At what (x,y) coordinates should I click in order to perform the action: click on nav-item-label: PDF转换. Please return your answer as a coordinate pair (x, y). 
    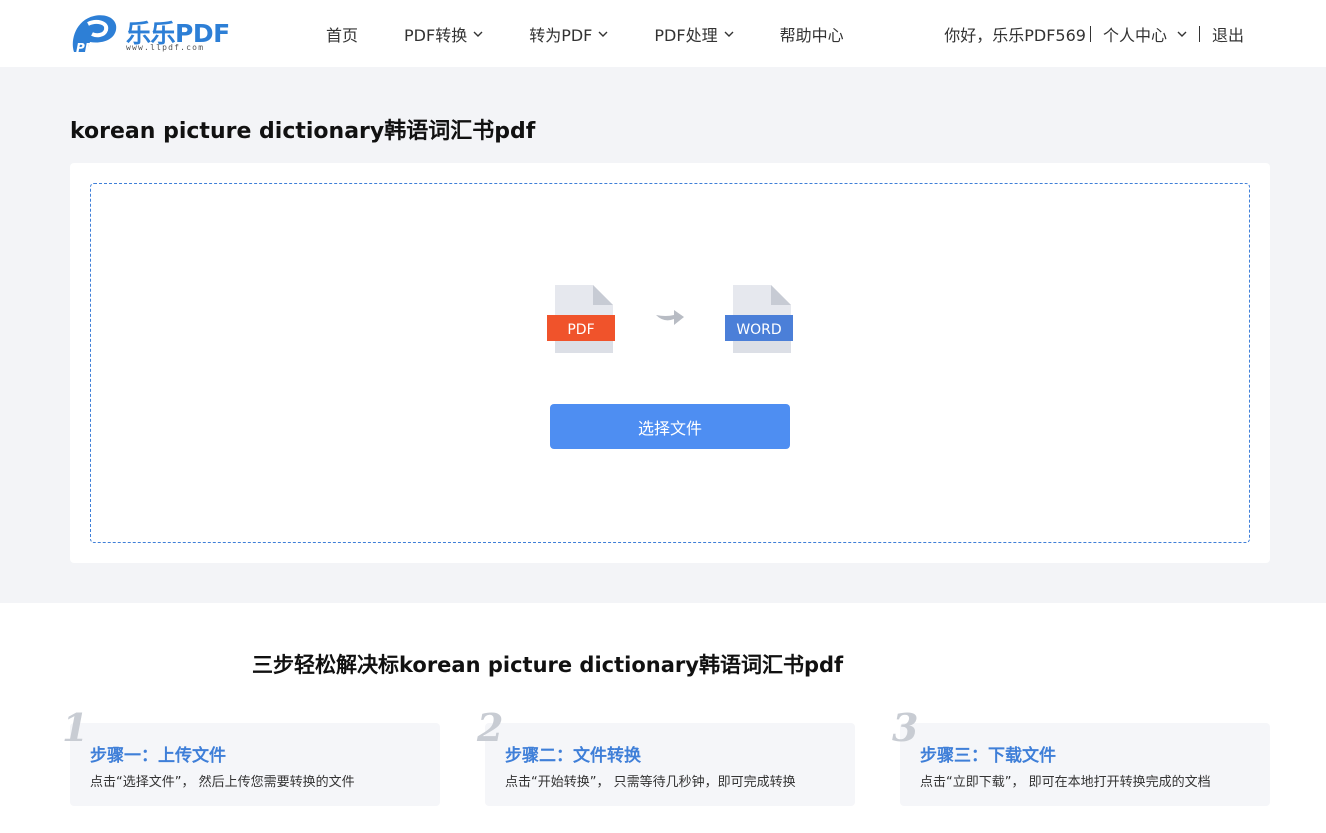
    Looking at the image, I should click on (436, 35).